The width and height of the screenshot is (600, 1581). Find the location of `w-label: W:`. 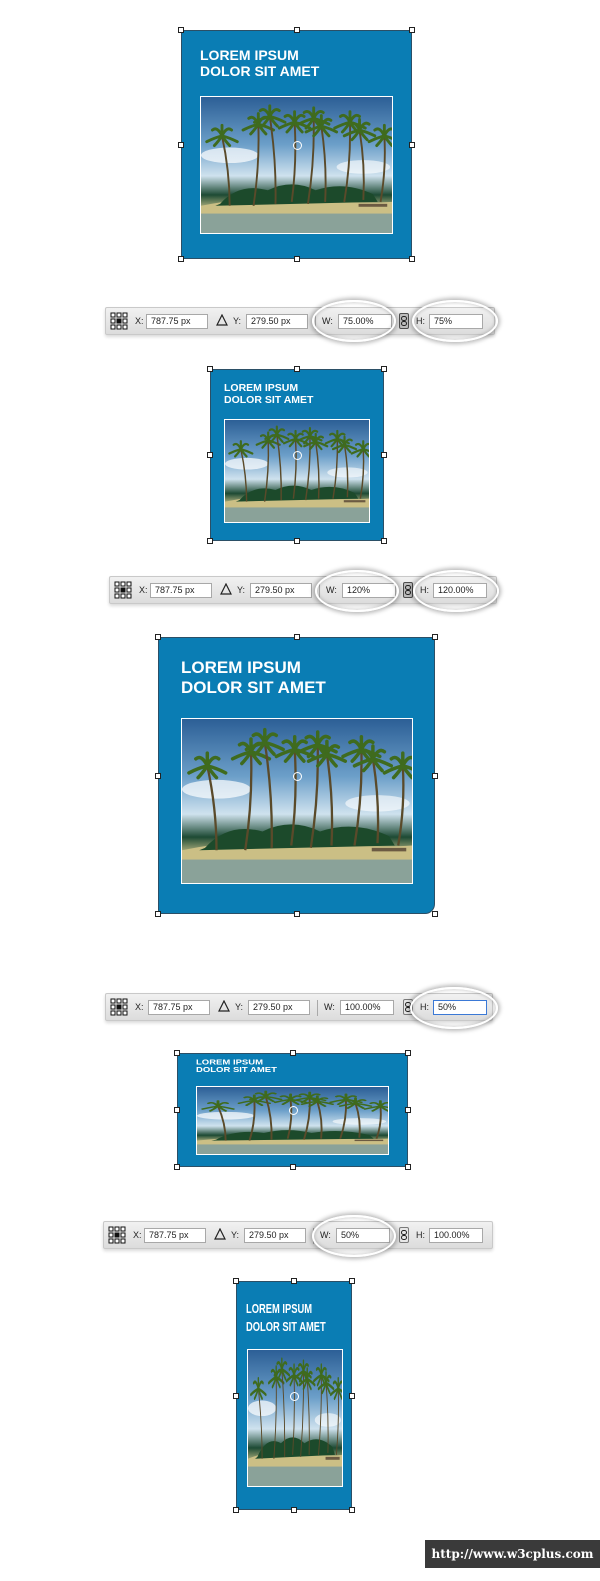

w-label: W: is located at coordinates (331, 590).